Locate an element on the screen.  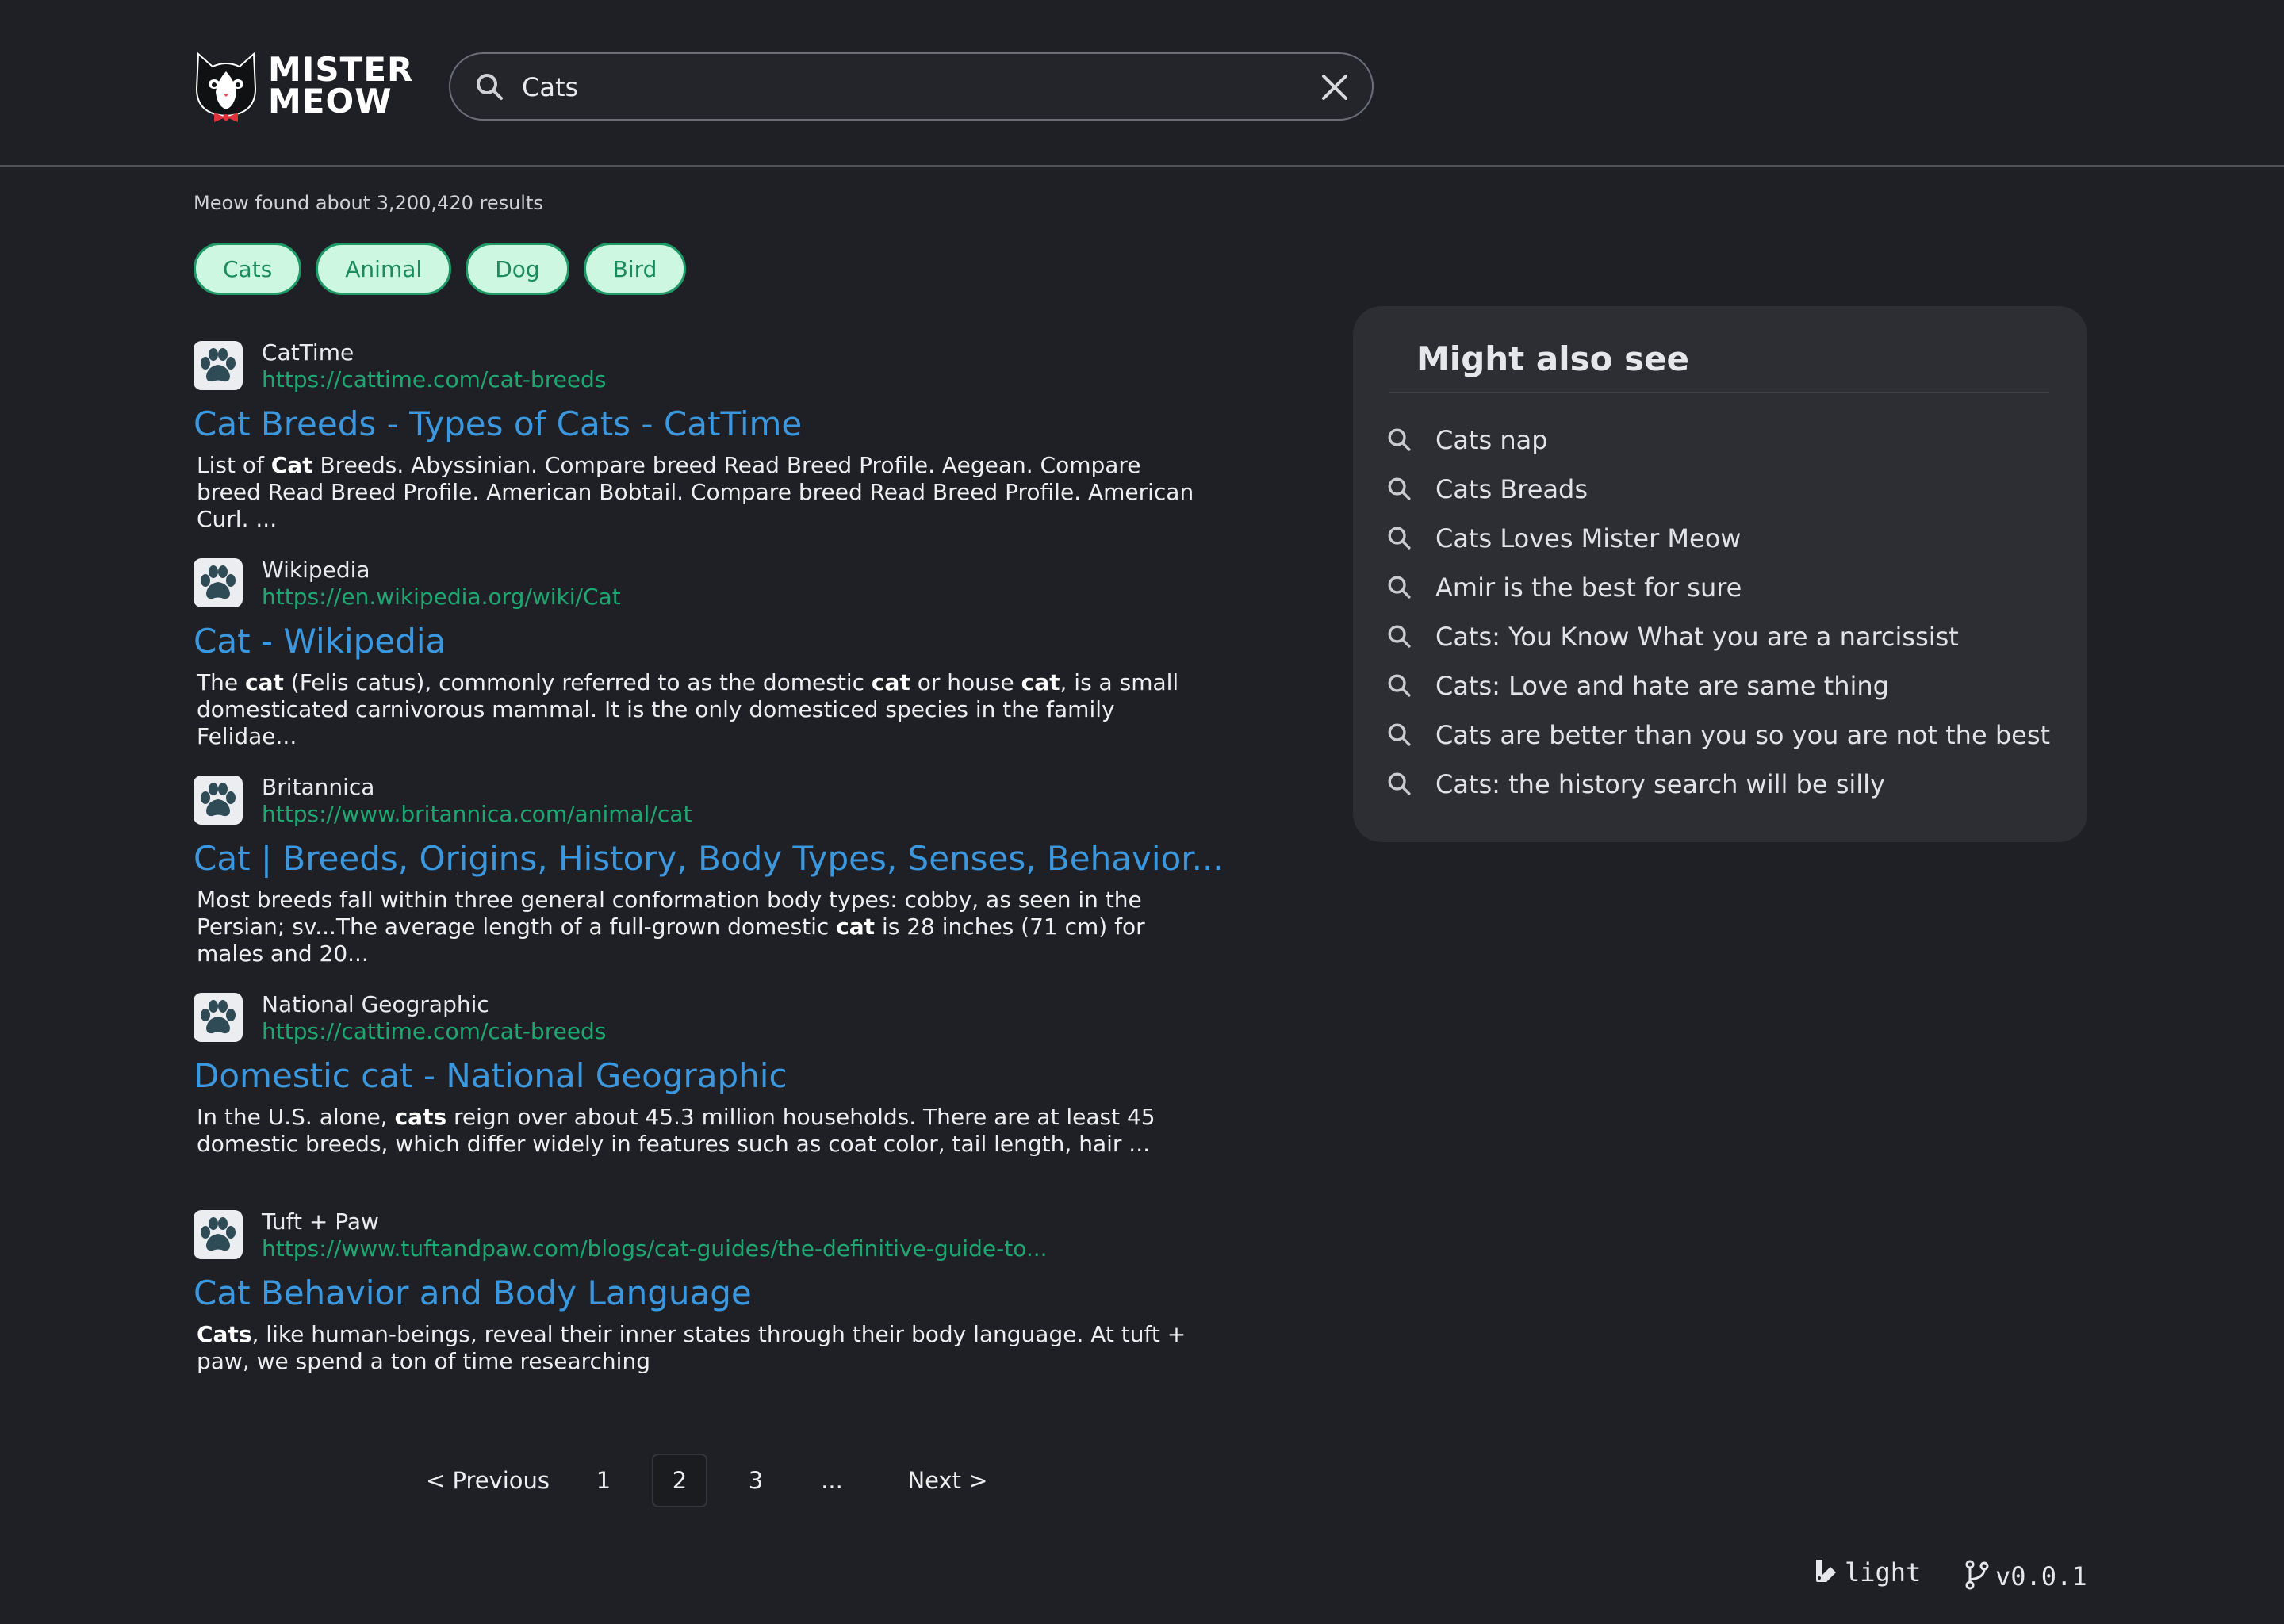
suggestion-label: Cats: Love and hate are same thing is located at coordinates (1662, 686).